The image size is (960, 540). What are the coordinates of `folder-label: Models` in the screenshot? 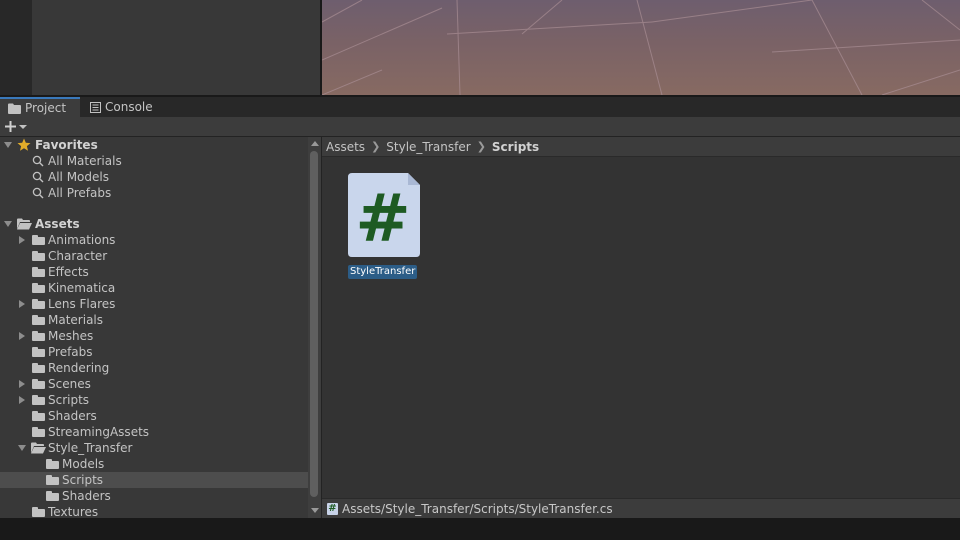 It's located at (83, 464).